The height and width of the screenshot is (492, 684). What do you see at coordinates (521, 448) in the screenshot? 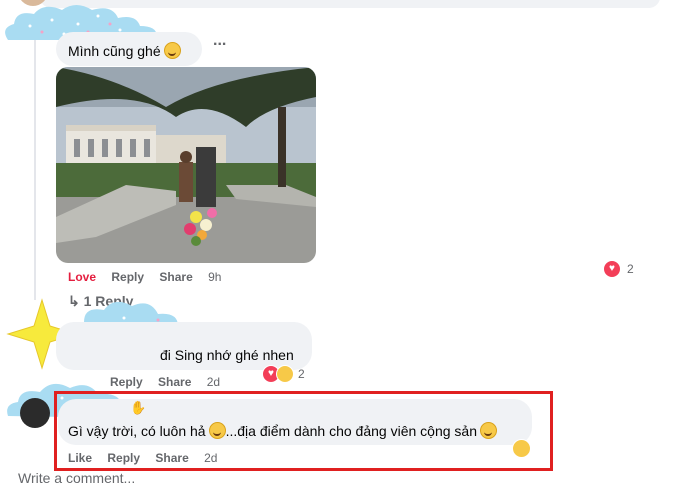
I see `haha-reaction-icon` at bounding box center [521, 448].